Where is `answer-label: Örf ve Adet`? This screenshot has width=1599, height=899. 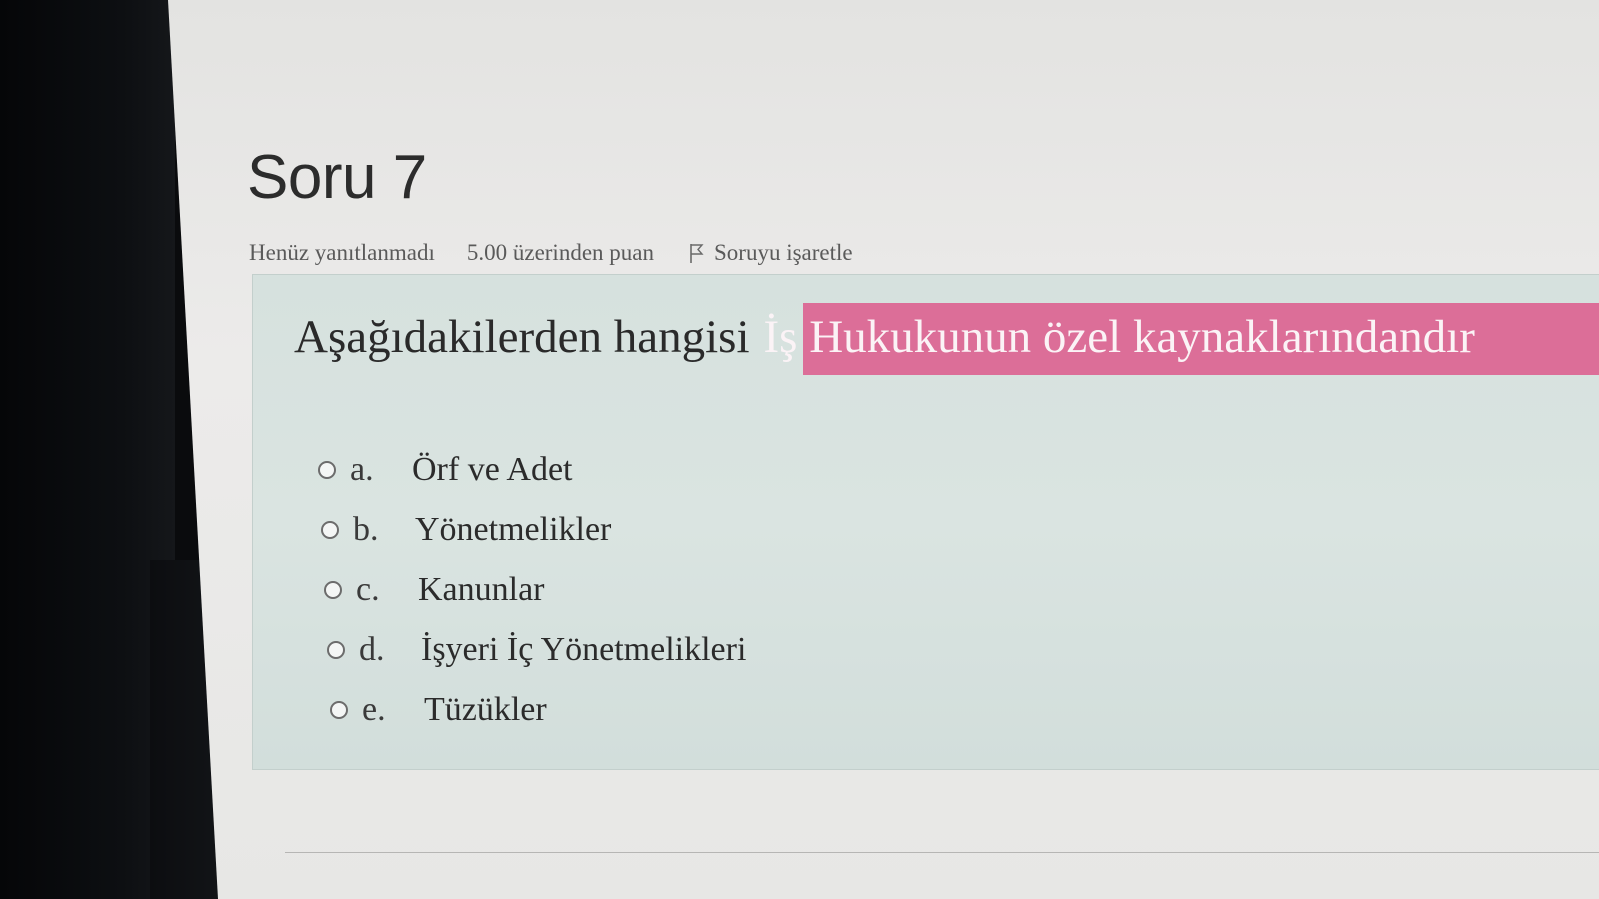 answer-label: Örf ve Adet is located at coordinates (492, 469).